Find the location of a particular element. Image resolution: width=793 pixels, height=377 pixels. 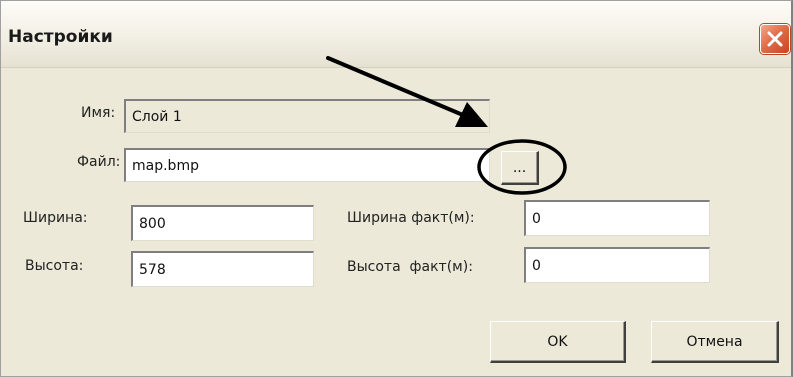

name-field: Слой 1 is located at coordinates (307, 116).